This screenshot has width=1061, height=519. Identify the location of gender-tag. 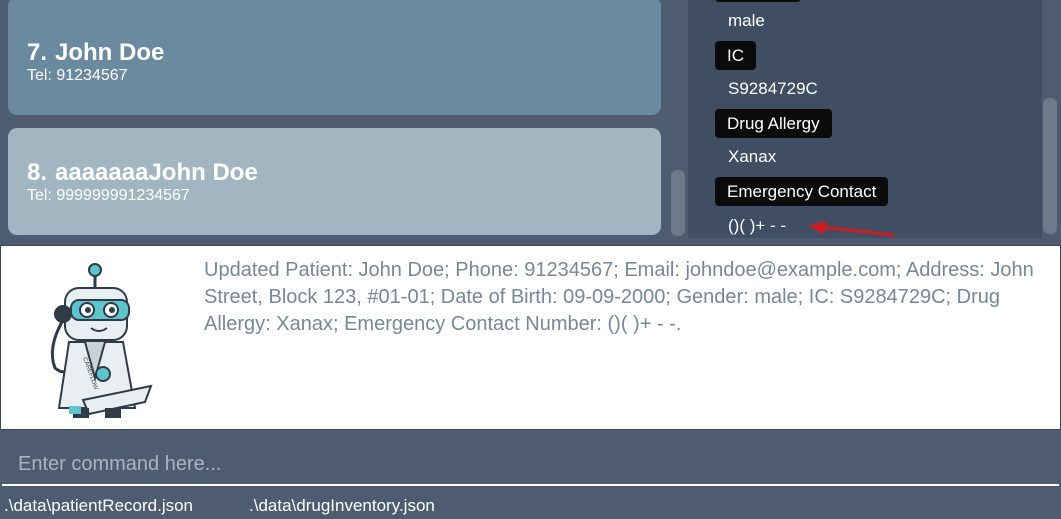
(758, 1).